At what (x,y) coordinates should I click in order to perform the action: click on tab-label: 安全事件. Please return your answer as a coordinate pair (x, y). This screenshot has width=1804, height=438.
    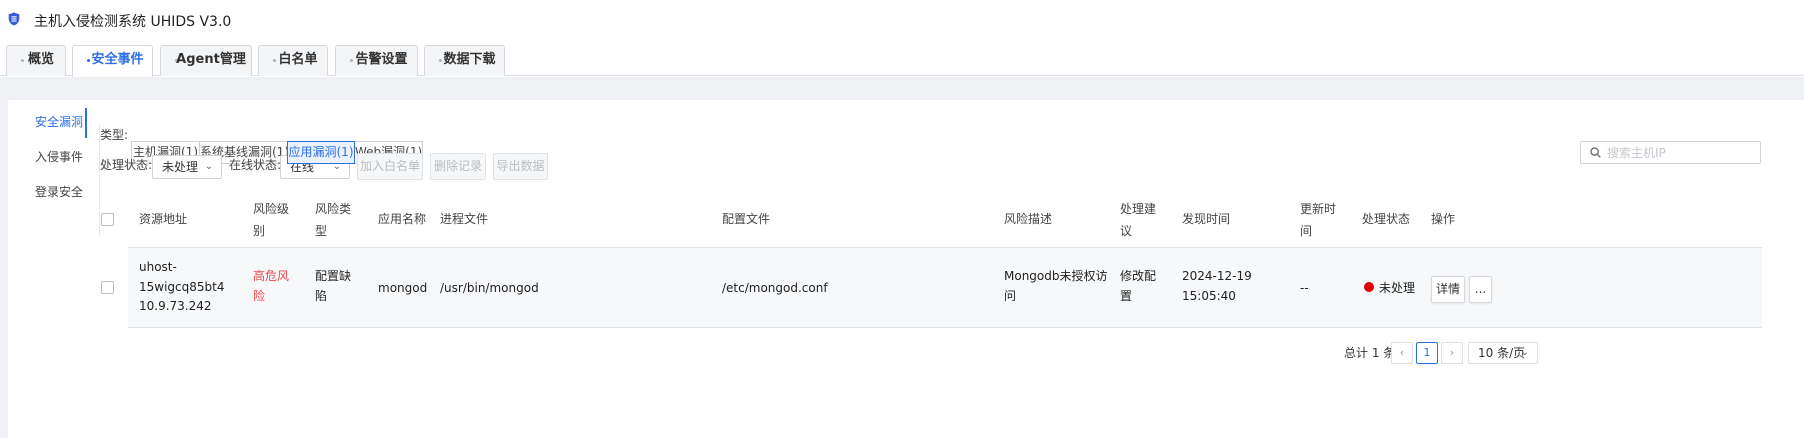
    Looking at the image, I should click on (117, 59).